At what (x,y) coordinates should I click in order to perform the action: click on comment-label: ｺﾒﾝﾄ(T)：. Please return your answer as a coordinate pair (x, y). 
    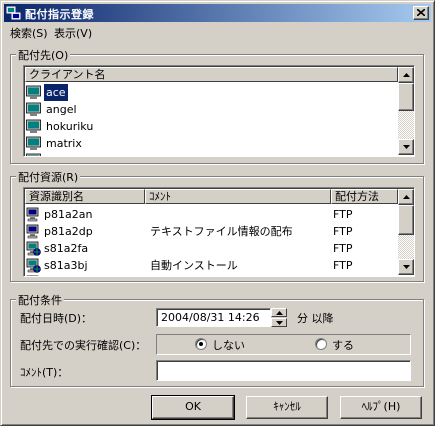
    Looking at the image, I should click on (44, 372).